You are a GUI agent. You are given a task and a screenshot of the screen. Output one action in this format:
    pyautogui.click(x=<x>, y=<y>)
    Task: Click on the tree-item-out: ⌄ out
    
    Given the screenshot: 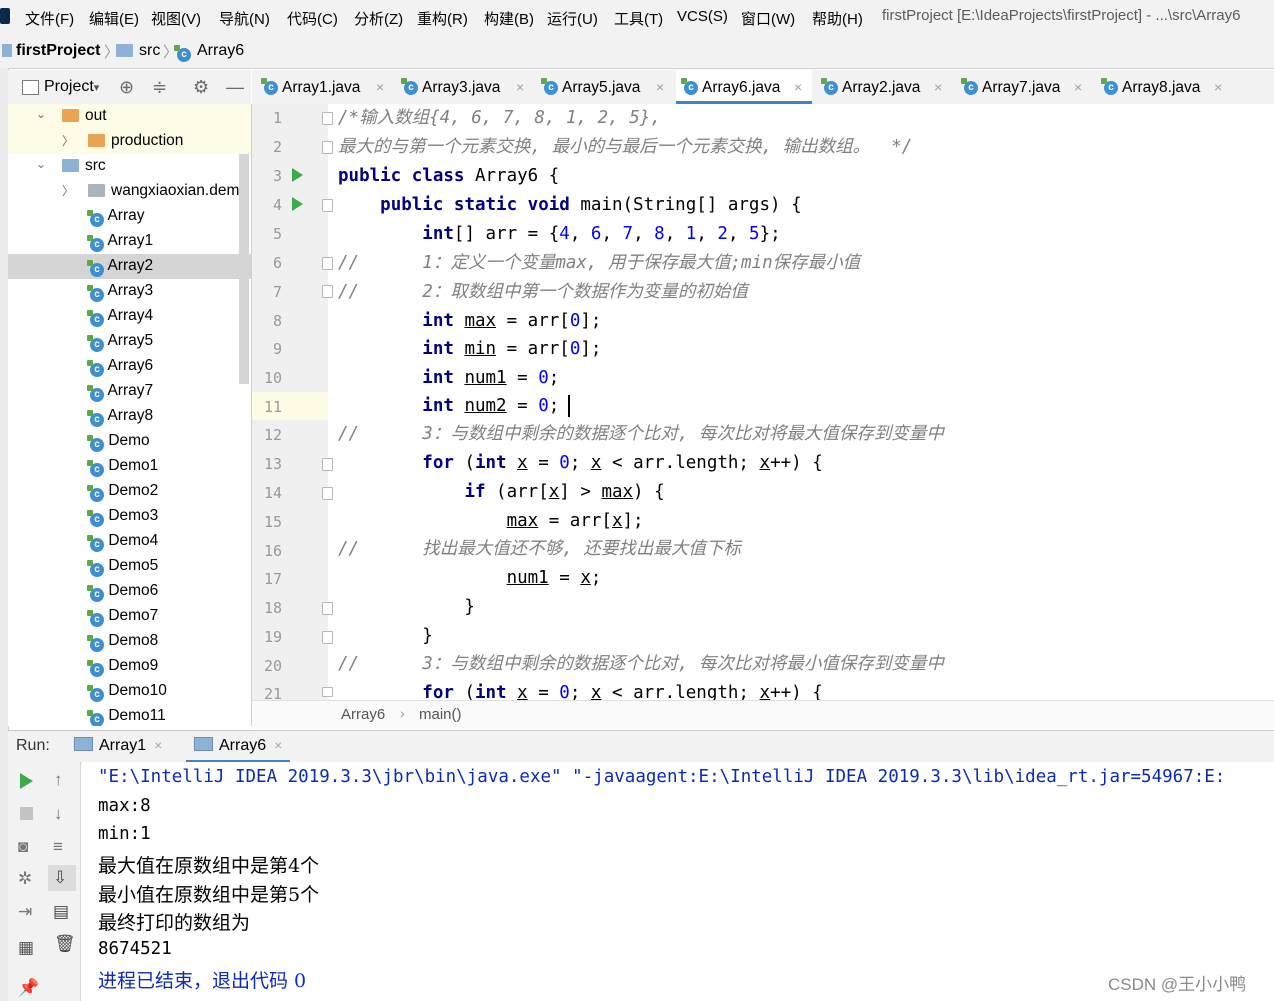 What is the action you would take?
    pyautogui.click(x=129, y=116)
    